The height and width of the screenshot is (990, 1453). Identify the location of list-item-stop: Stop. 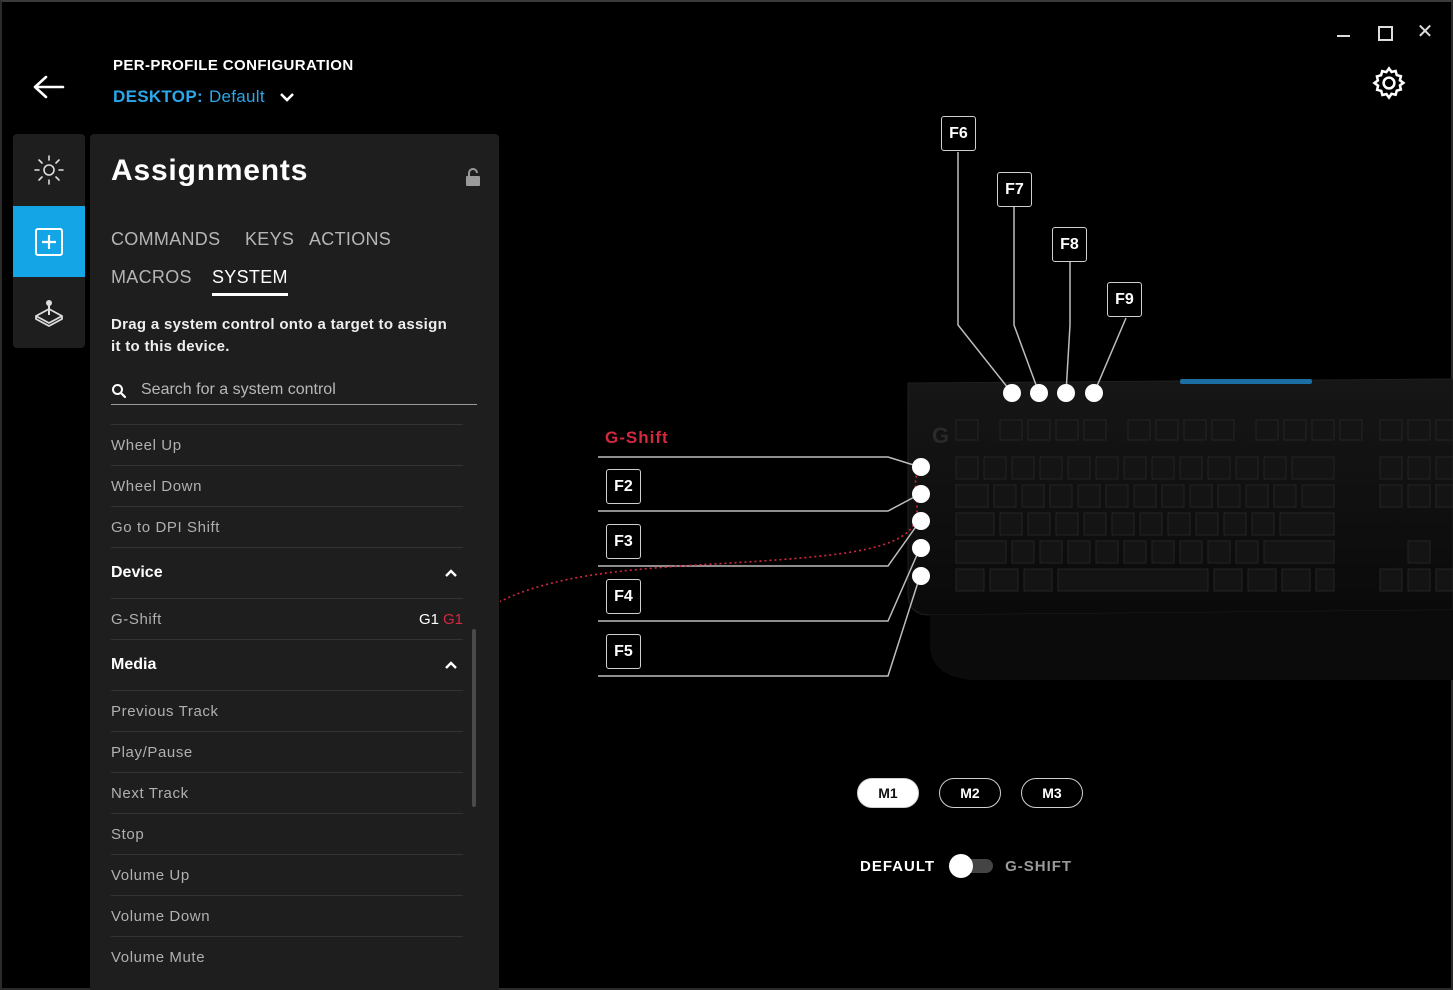
(287, 833).